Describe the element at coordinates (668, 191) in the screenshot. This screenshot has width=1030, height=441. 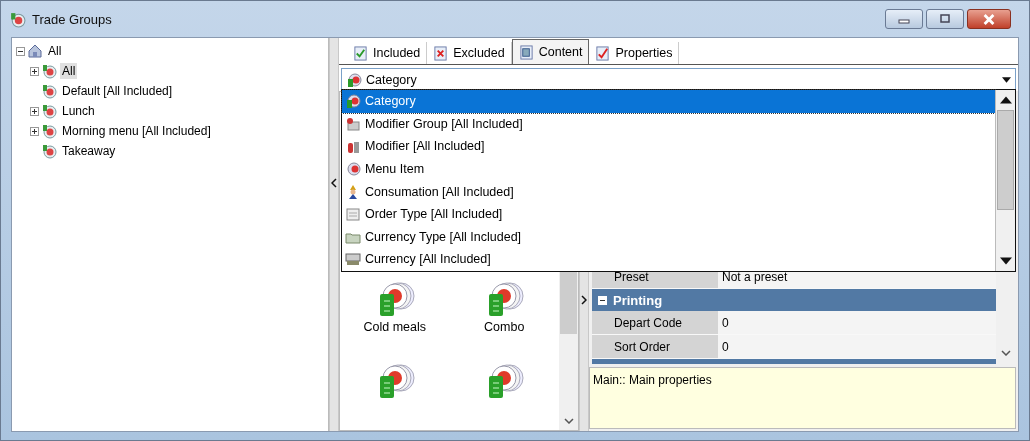
I see `dropdown-item: Consumation [All Included]` at that location.